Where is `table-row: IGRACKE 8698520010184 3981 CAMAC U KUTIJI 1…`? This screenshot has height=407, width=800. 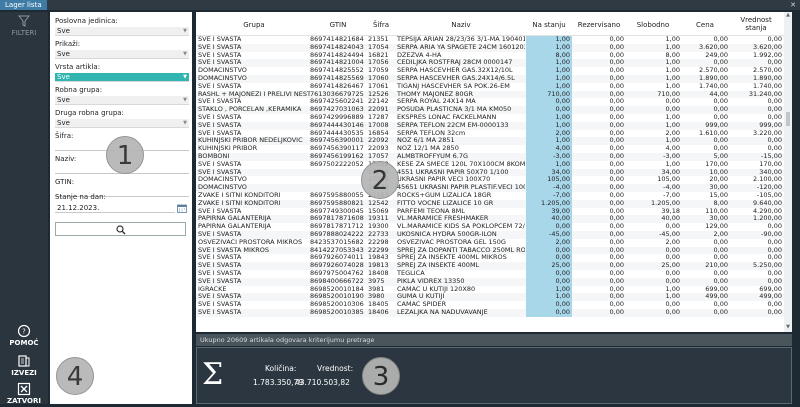 table-row: IGRACKE 8698520010184 3981 CAMAC U KUTIJI 1… is located at coordinates (490, 289).